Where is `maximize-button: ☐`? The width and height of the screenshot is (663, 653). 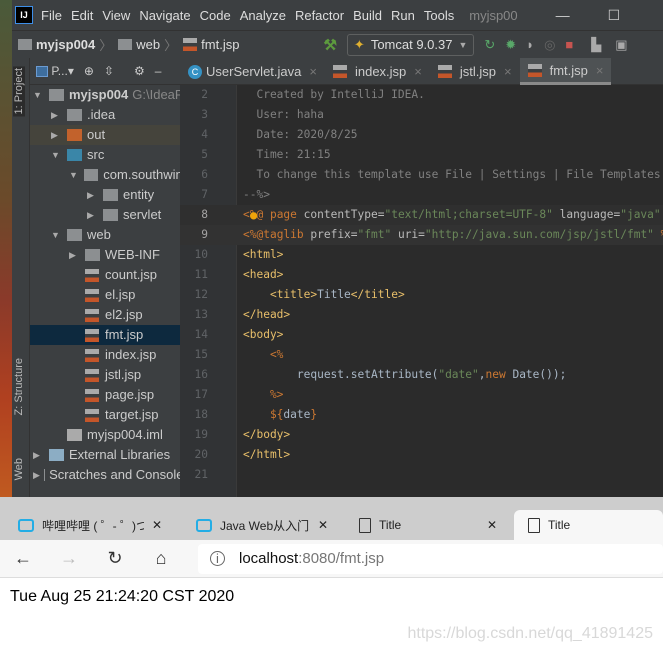
maximize-button: ☐ is located at coordinates (614, 15).